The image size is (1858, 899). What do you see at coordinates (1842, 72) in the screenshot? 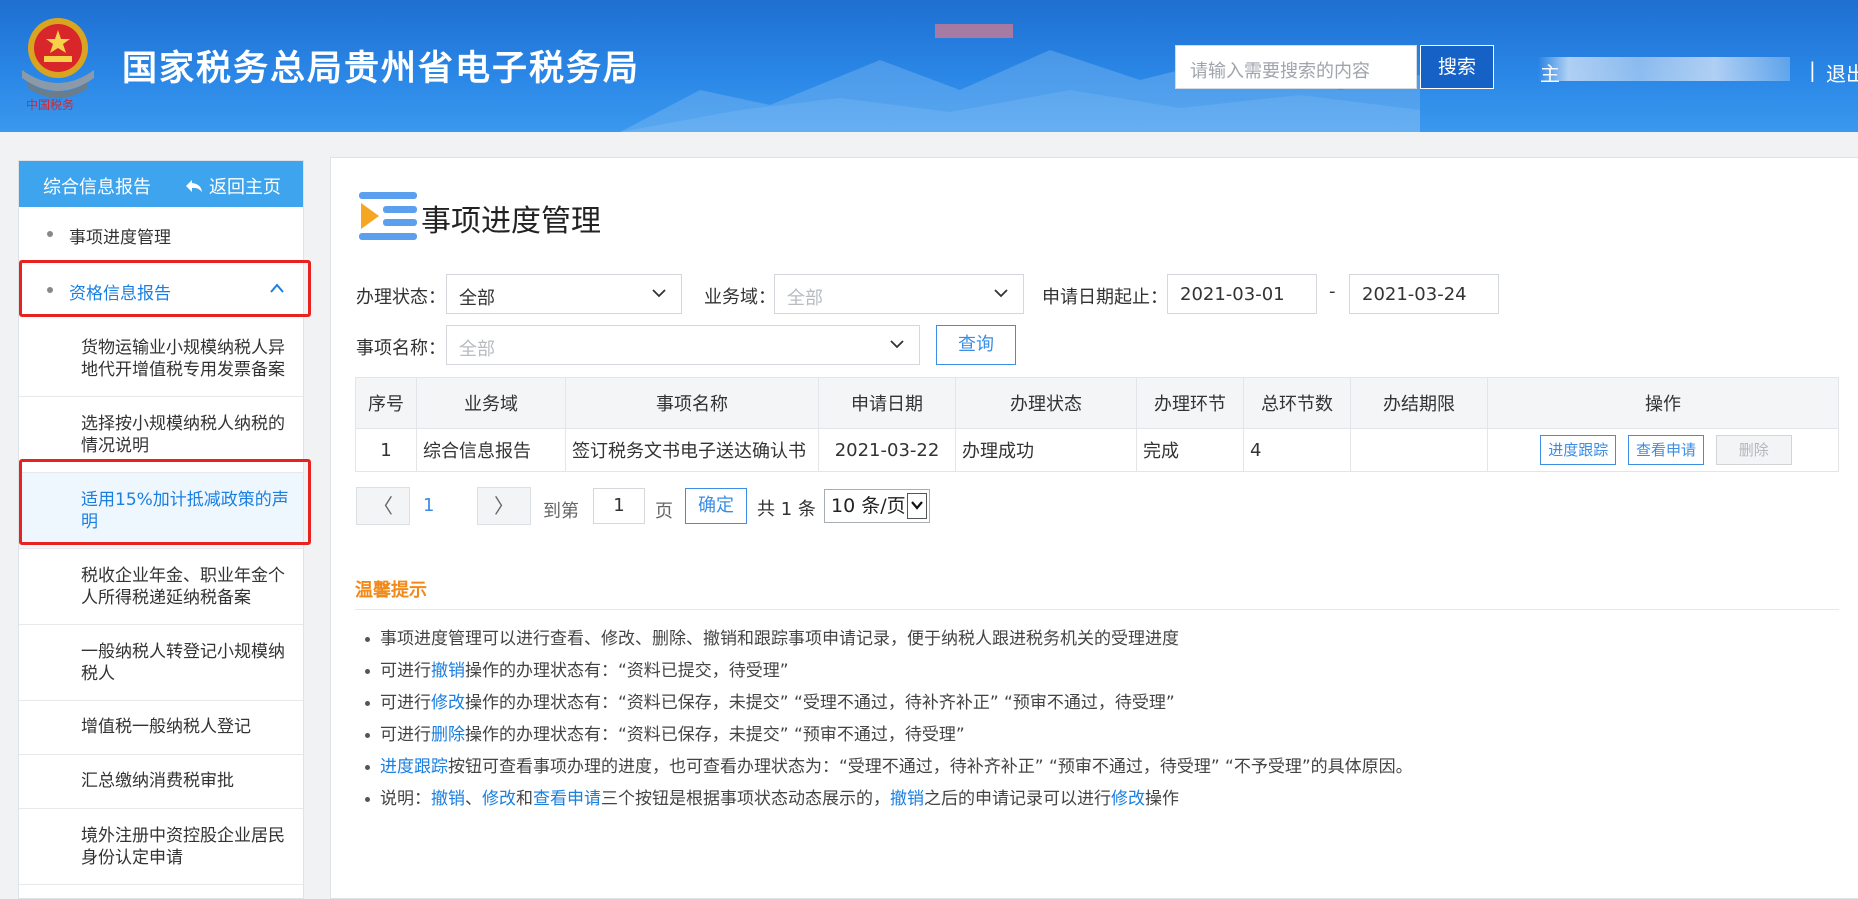
I see `logout-link: 退出` at bounding box center [1842, 72].